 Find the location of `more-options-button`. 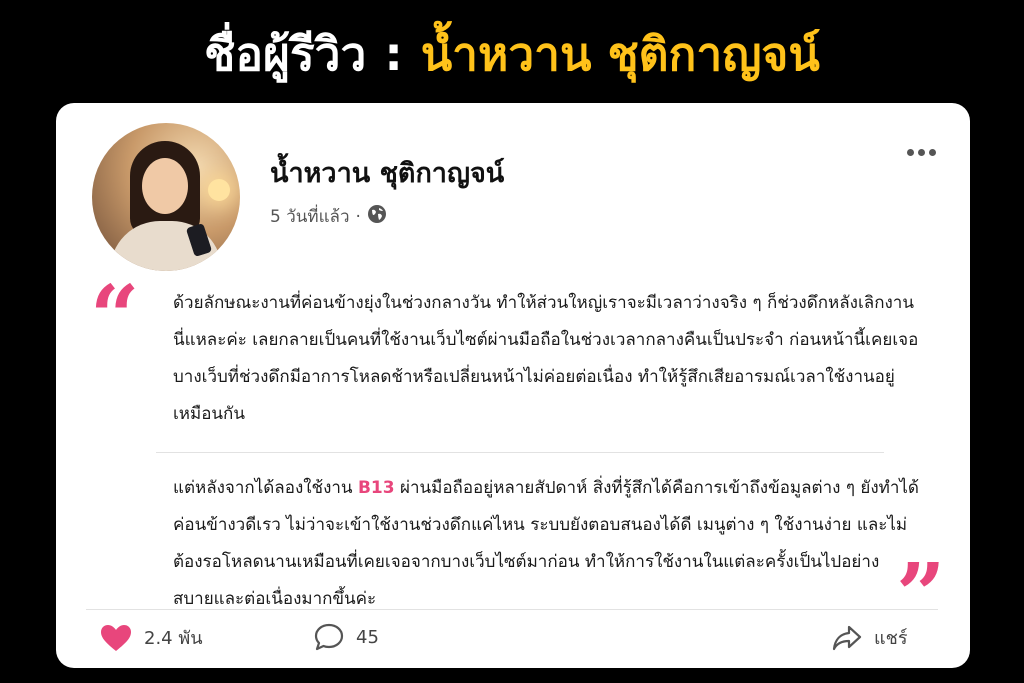

more-options-button is located at coordinates (921, 152).